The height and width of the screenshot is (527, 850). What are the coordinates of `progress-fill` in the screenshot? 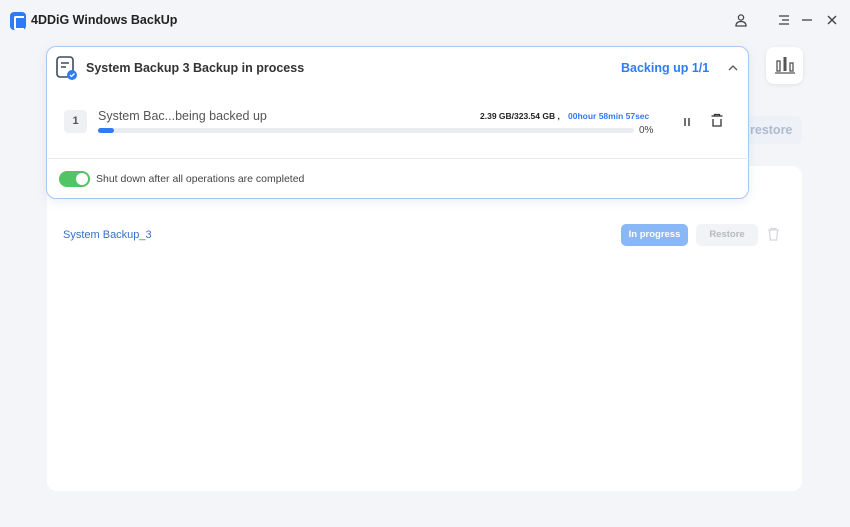 It's located at (106, 130).